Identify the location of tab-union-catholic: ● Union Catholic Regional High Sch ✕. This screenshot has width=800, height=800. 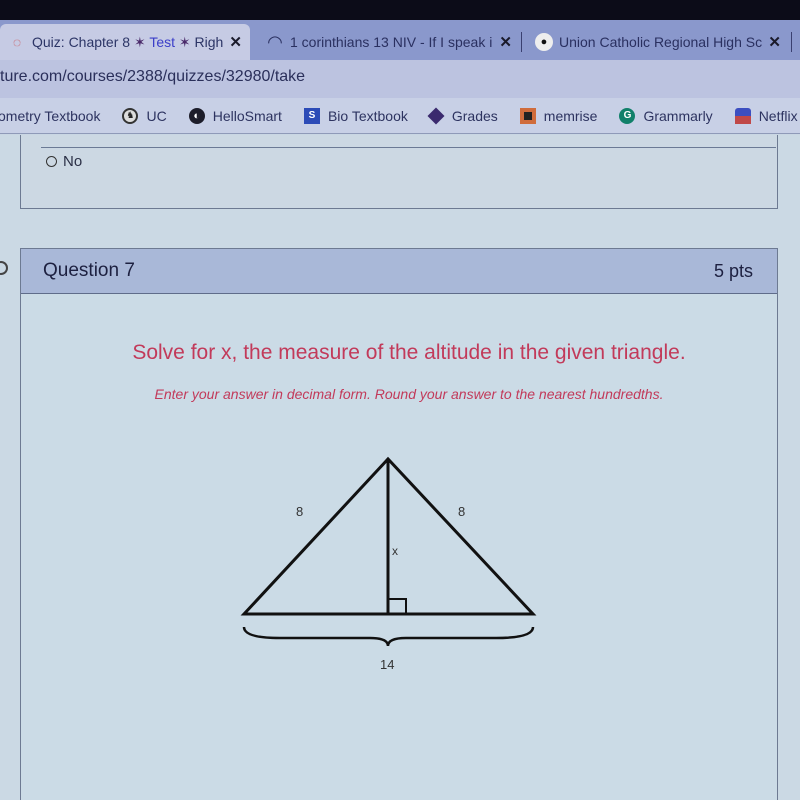
(658, 42).